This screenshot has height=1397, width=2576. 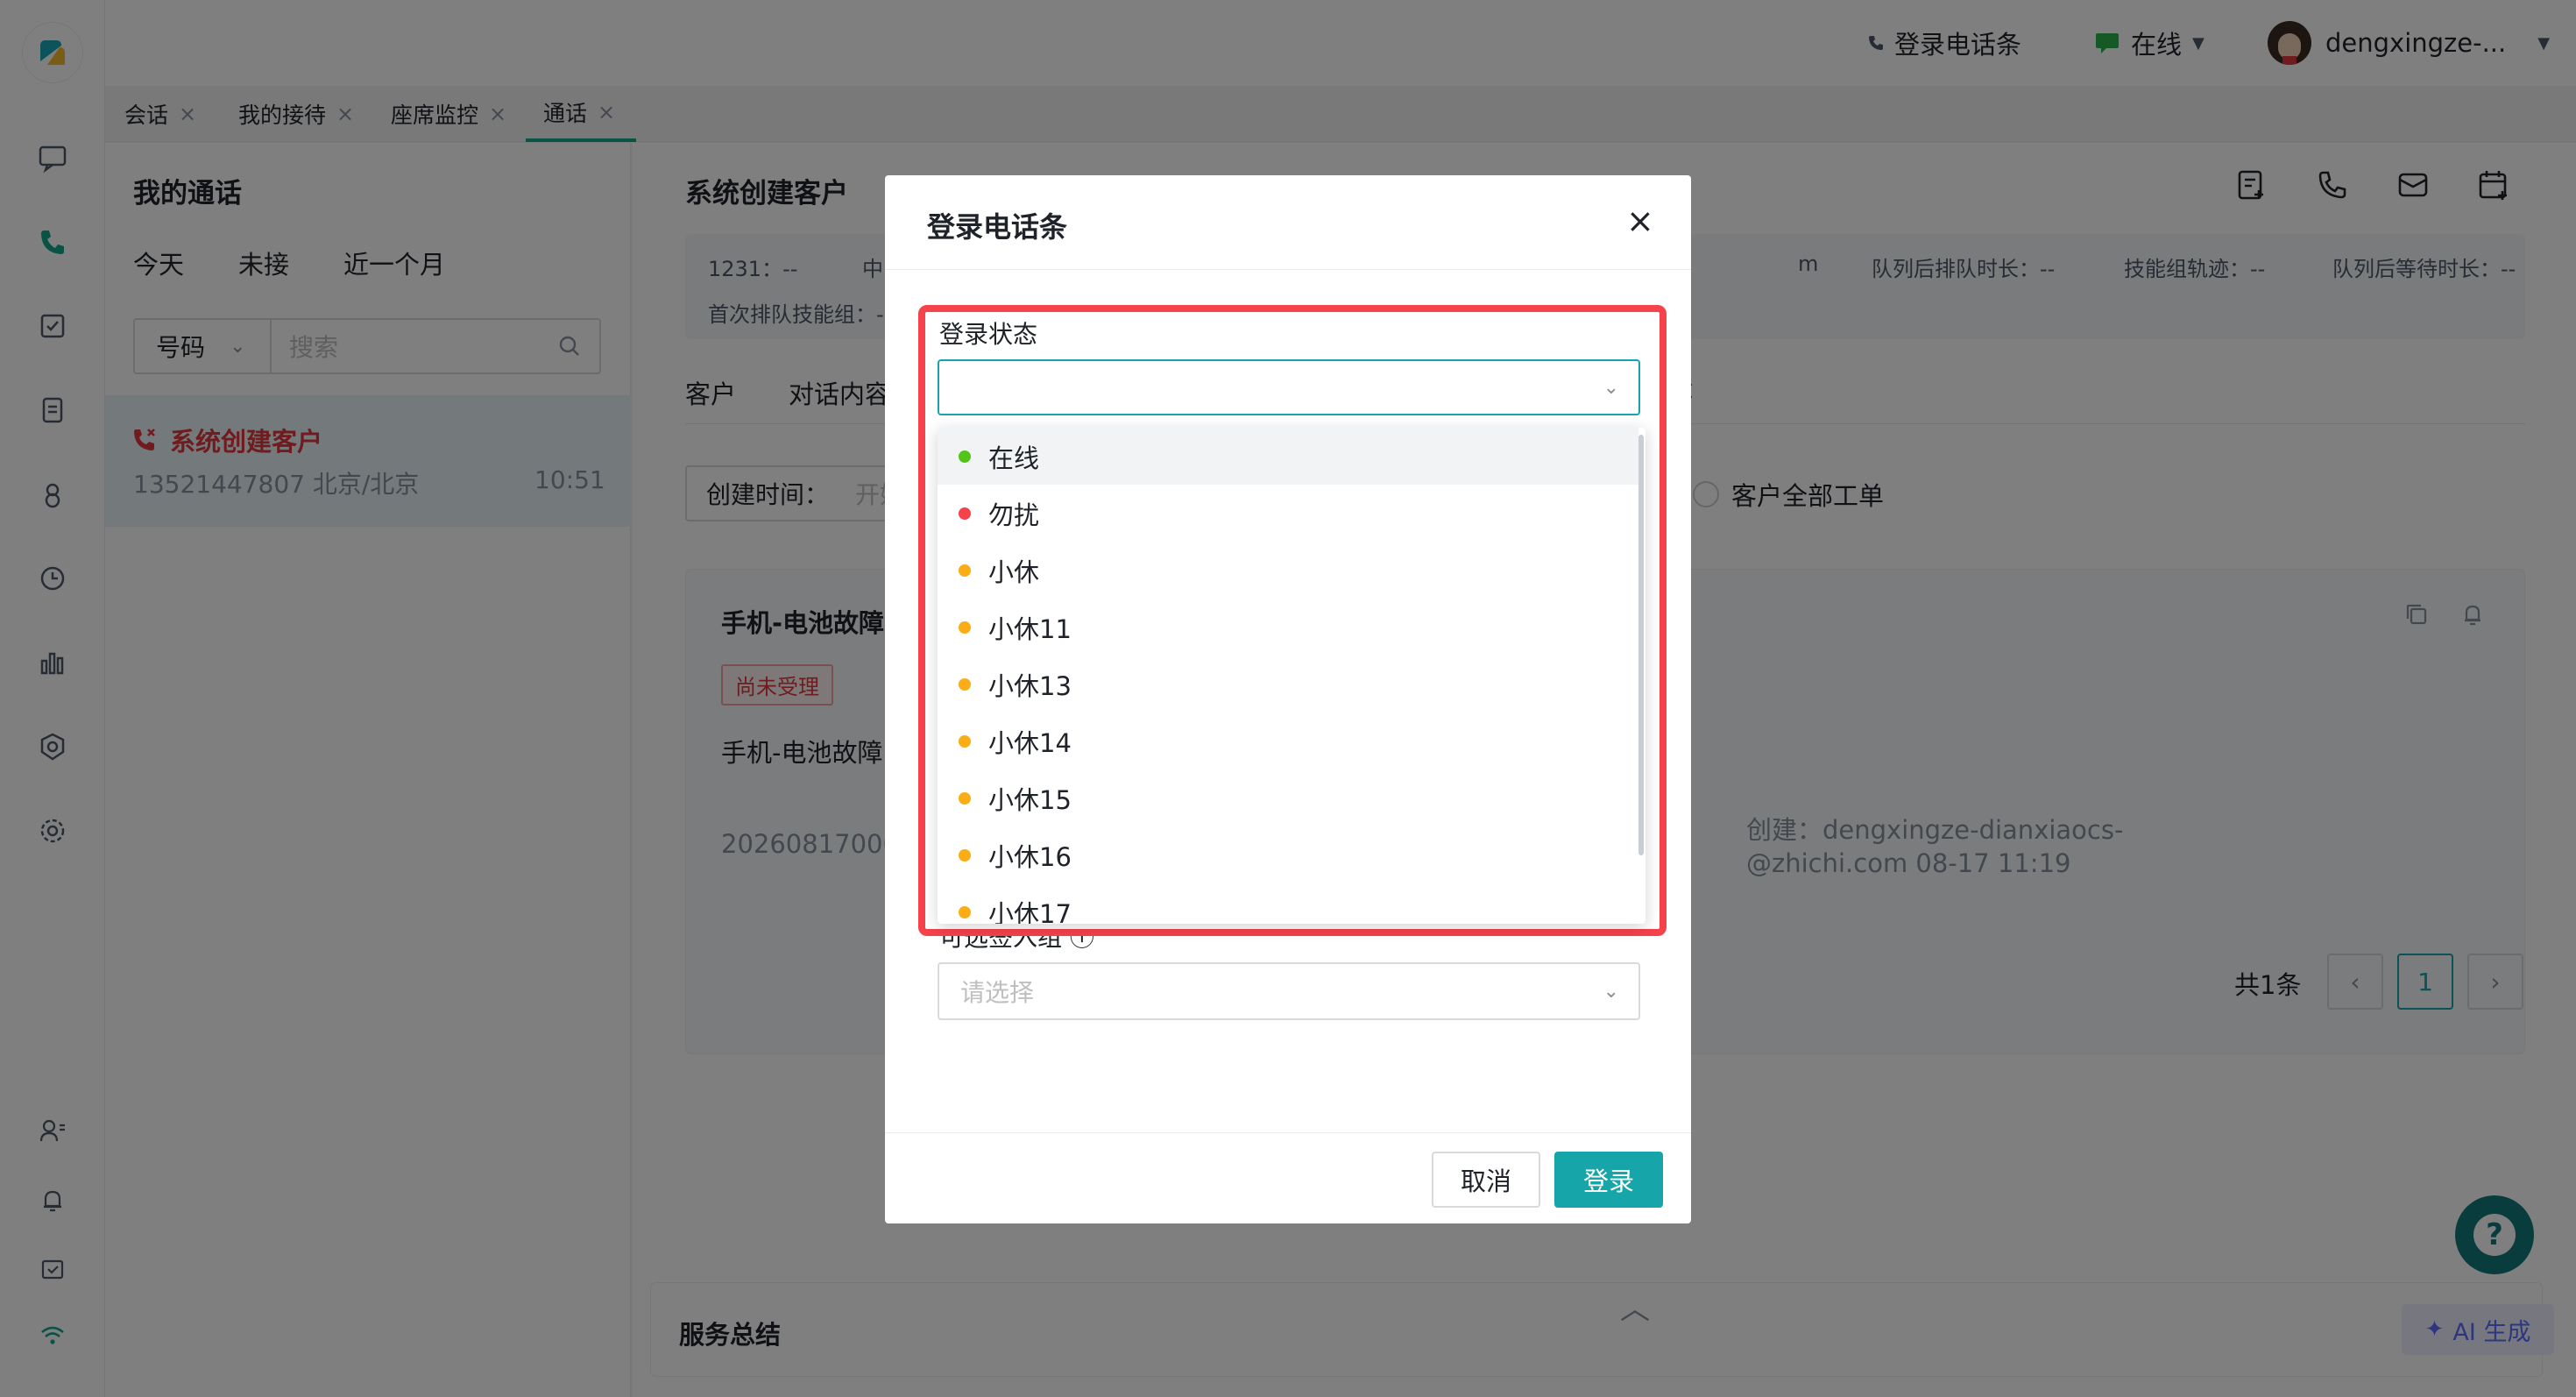 What do you see at coordinates (1289, 991) in the screenshot?
I see `checkin-group-select: 请选择 ⌄` at bounding box center [1289, 991].